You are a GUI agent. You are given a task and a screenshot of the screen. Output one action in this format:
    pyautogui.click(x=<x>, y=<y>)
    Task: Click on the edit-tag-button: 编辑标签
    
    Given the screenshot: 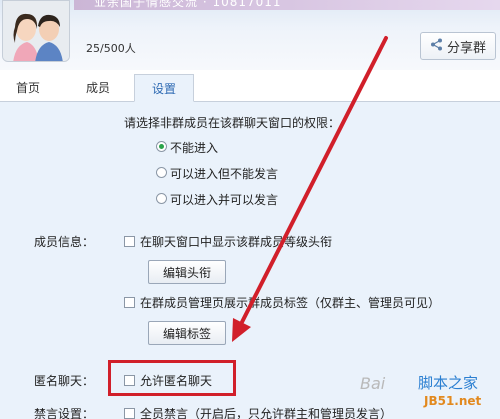 What is the action you would take?
    pyautogui.click(x=187, y=333)
    